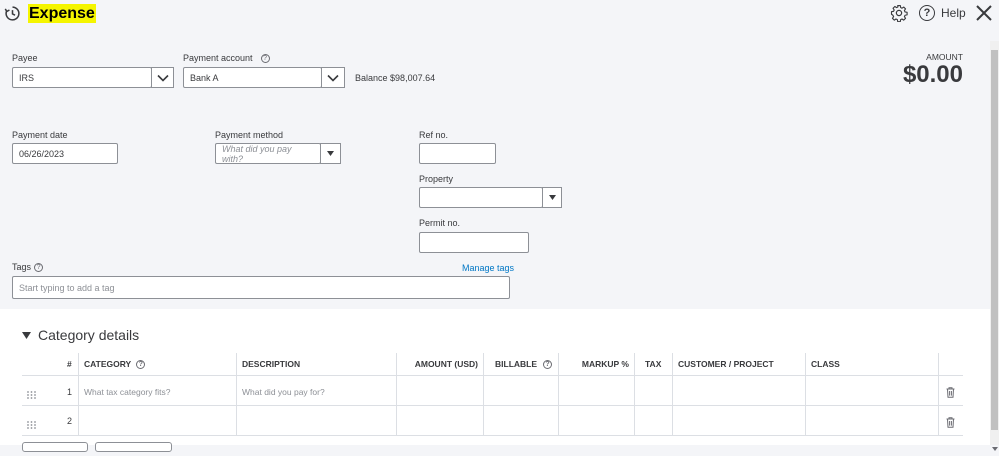  What do you see at coordinates (653, 364) in the screenshot?
I see `column-header-tax: TAX` at bounding box center [653, 364].